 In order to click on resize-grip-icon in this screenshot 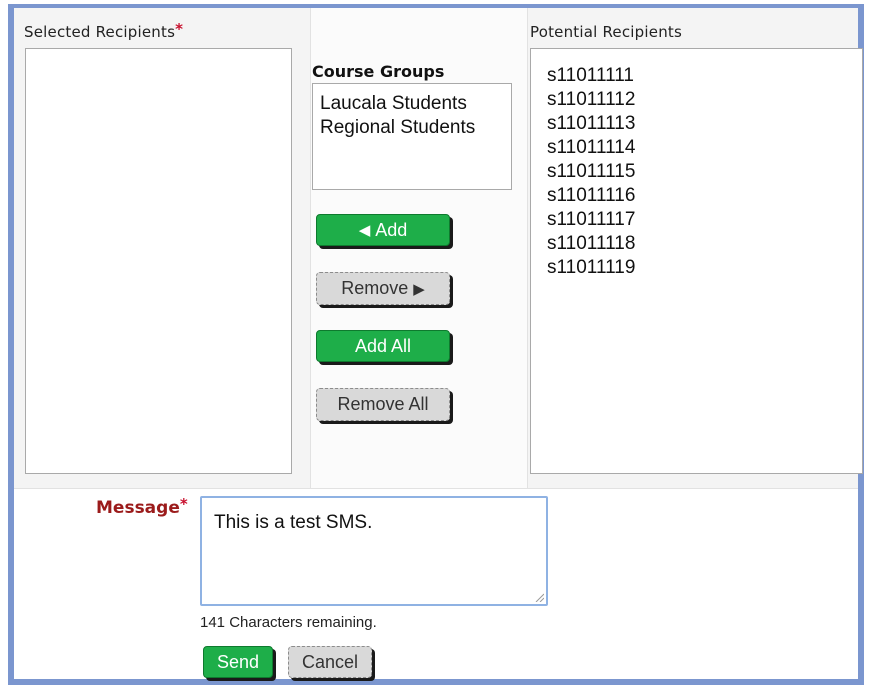, I will do `click(539, 597)`.